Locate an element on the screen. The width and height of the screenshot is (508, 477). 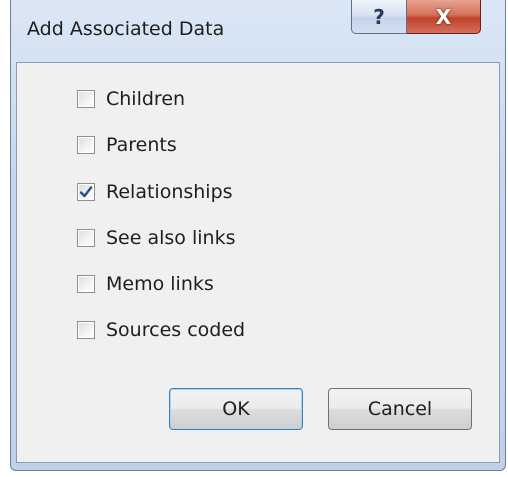
option-label: Parents is located at coordinates (141, 145).